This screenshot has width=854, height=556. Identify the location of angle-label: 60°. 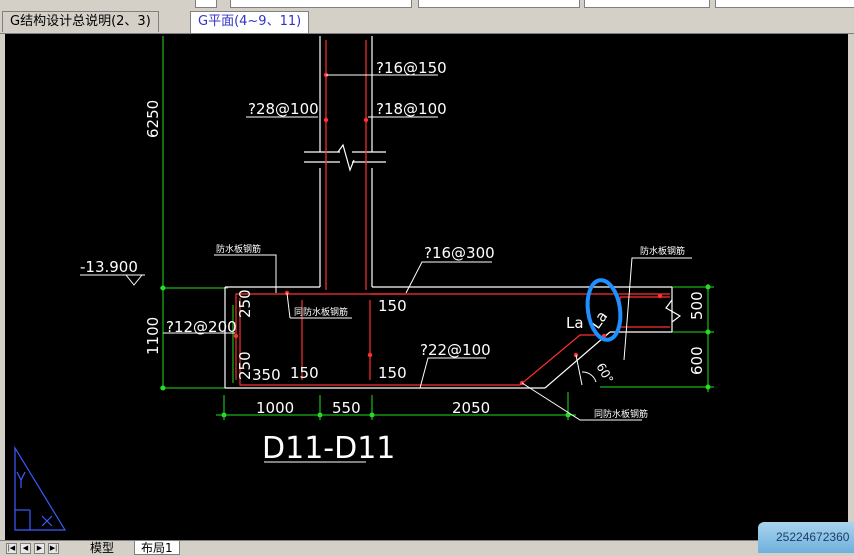
(604, 373).